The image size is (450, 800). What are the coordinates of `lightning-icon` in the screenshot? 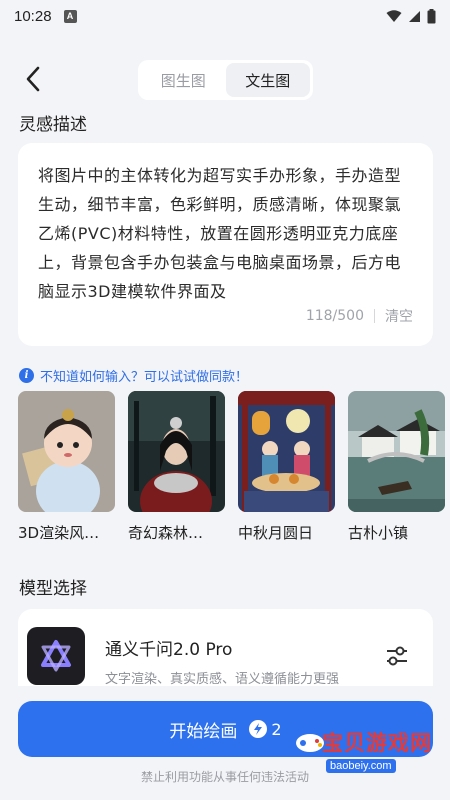 It's located at (258, 729).